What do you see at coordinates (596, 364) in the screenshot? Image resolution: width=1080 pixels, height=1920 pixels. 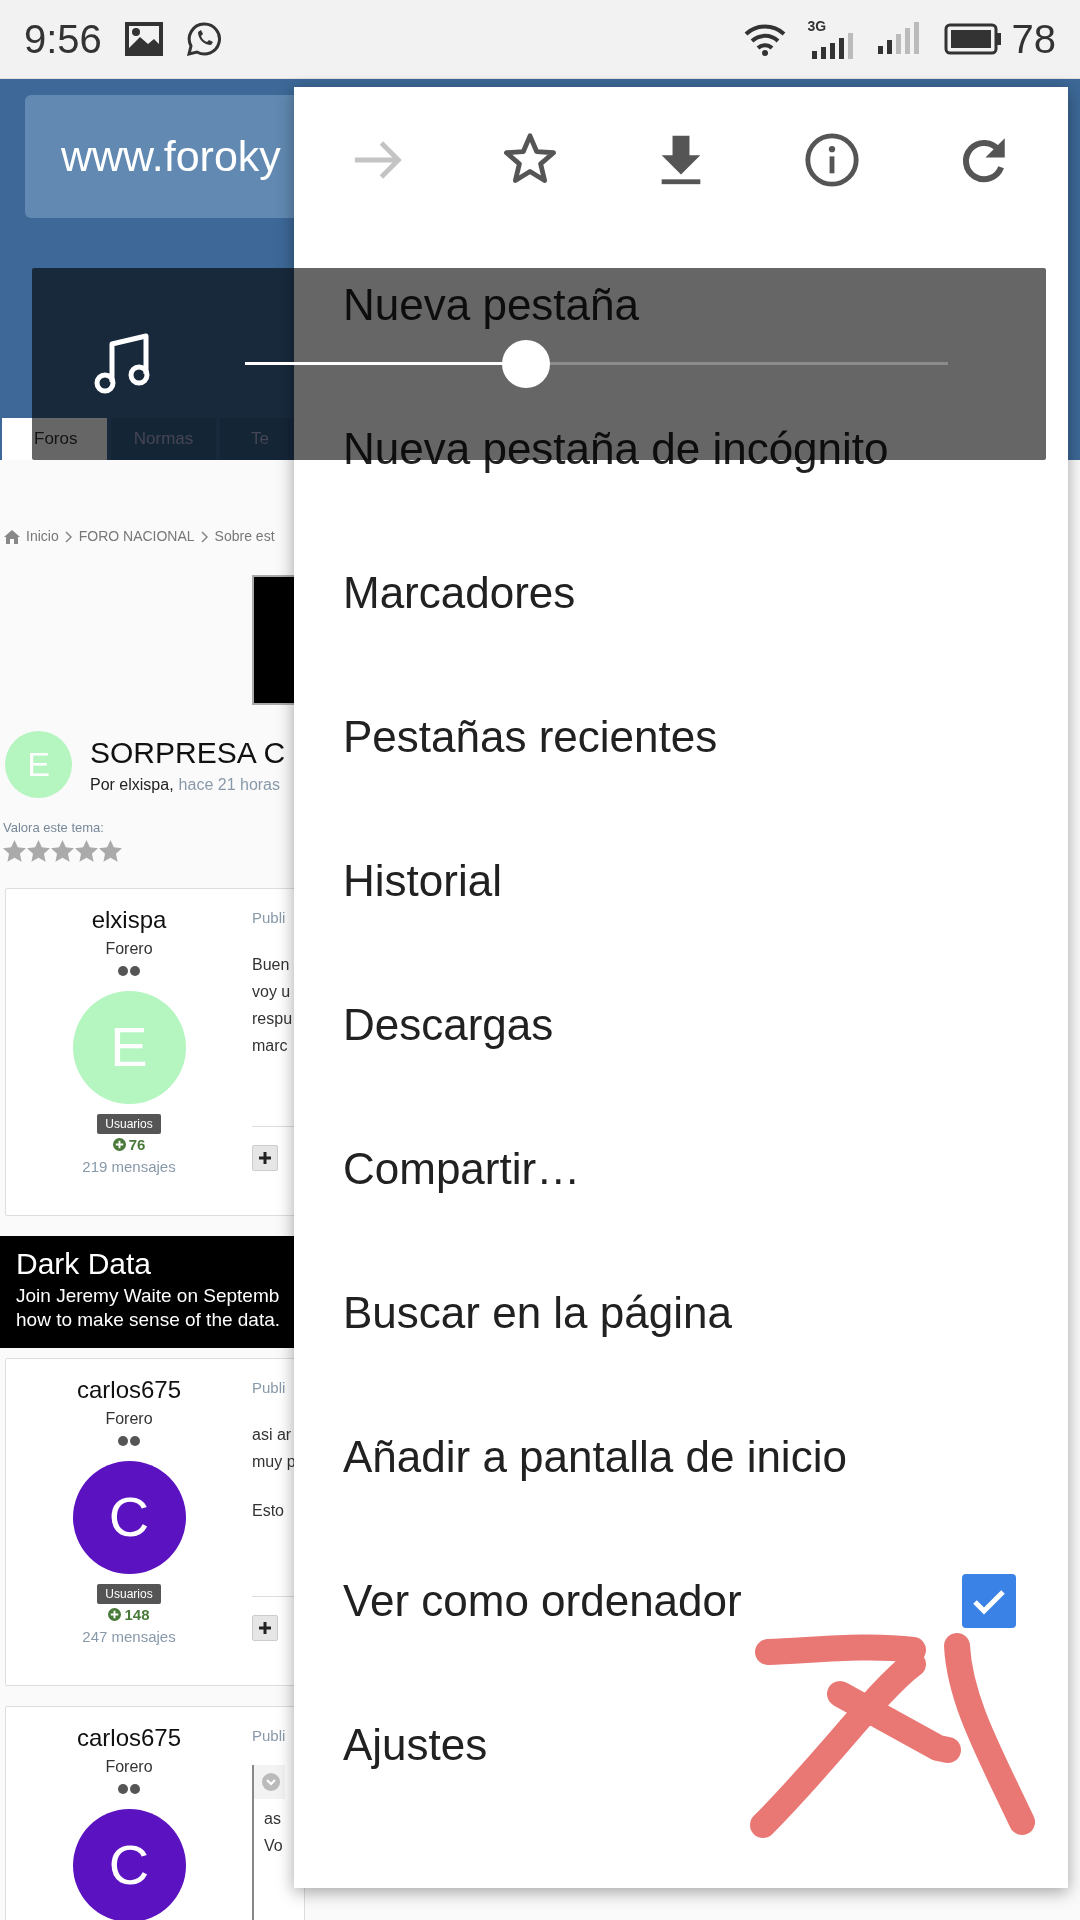 I see `volume-slider` at bounding box center [596, 364].